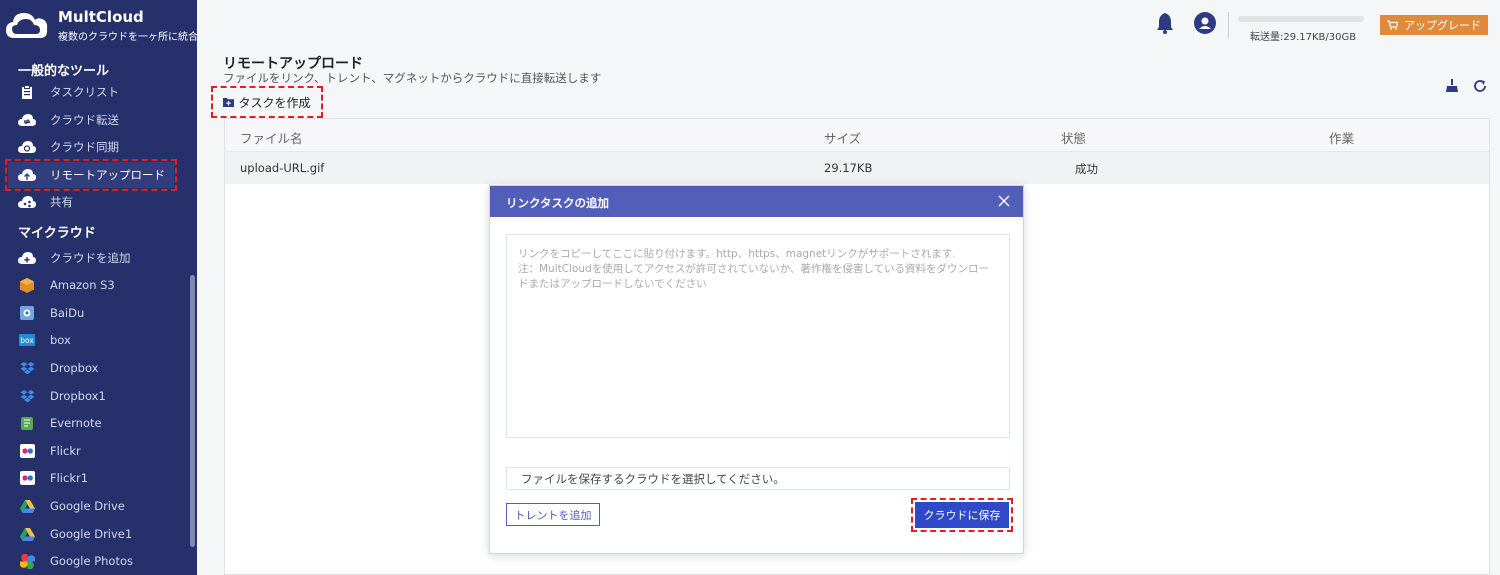 Image resolution: width=1500 pixels, height=575 pixels. What do you see at coordinates (274, 102) in the screenshot?
I see `create-task-label: タスクを作成` at bounding box center [274, 102].